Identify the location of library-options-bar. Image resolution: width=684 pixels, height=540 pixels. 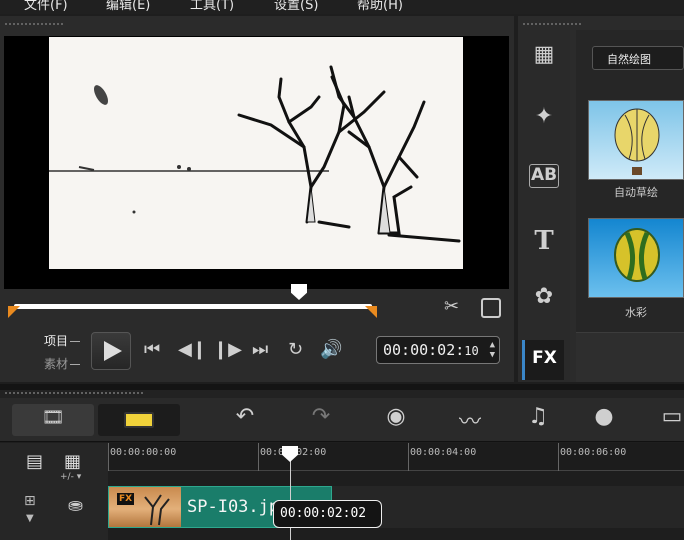
(630, 357).